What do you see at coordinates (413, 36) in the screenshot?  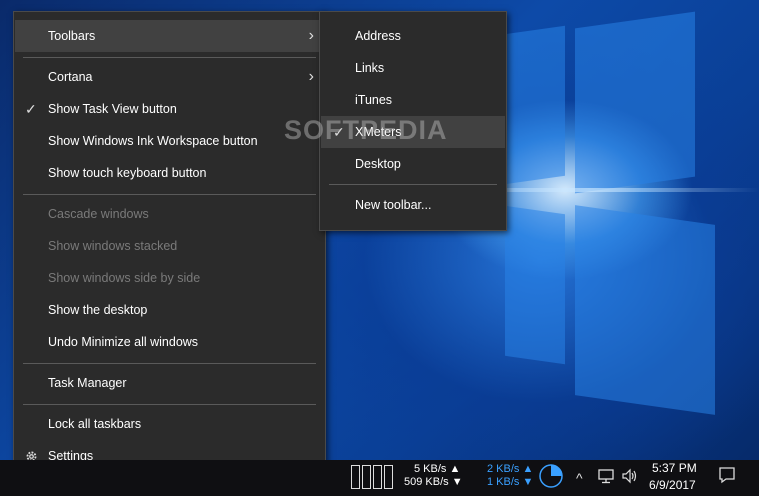 I see `submenu-item-address: Address` at bounding box center [413, 36].